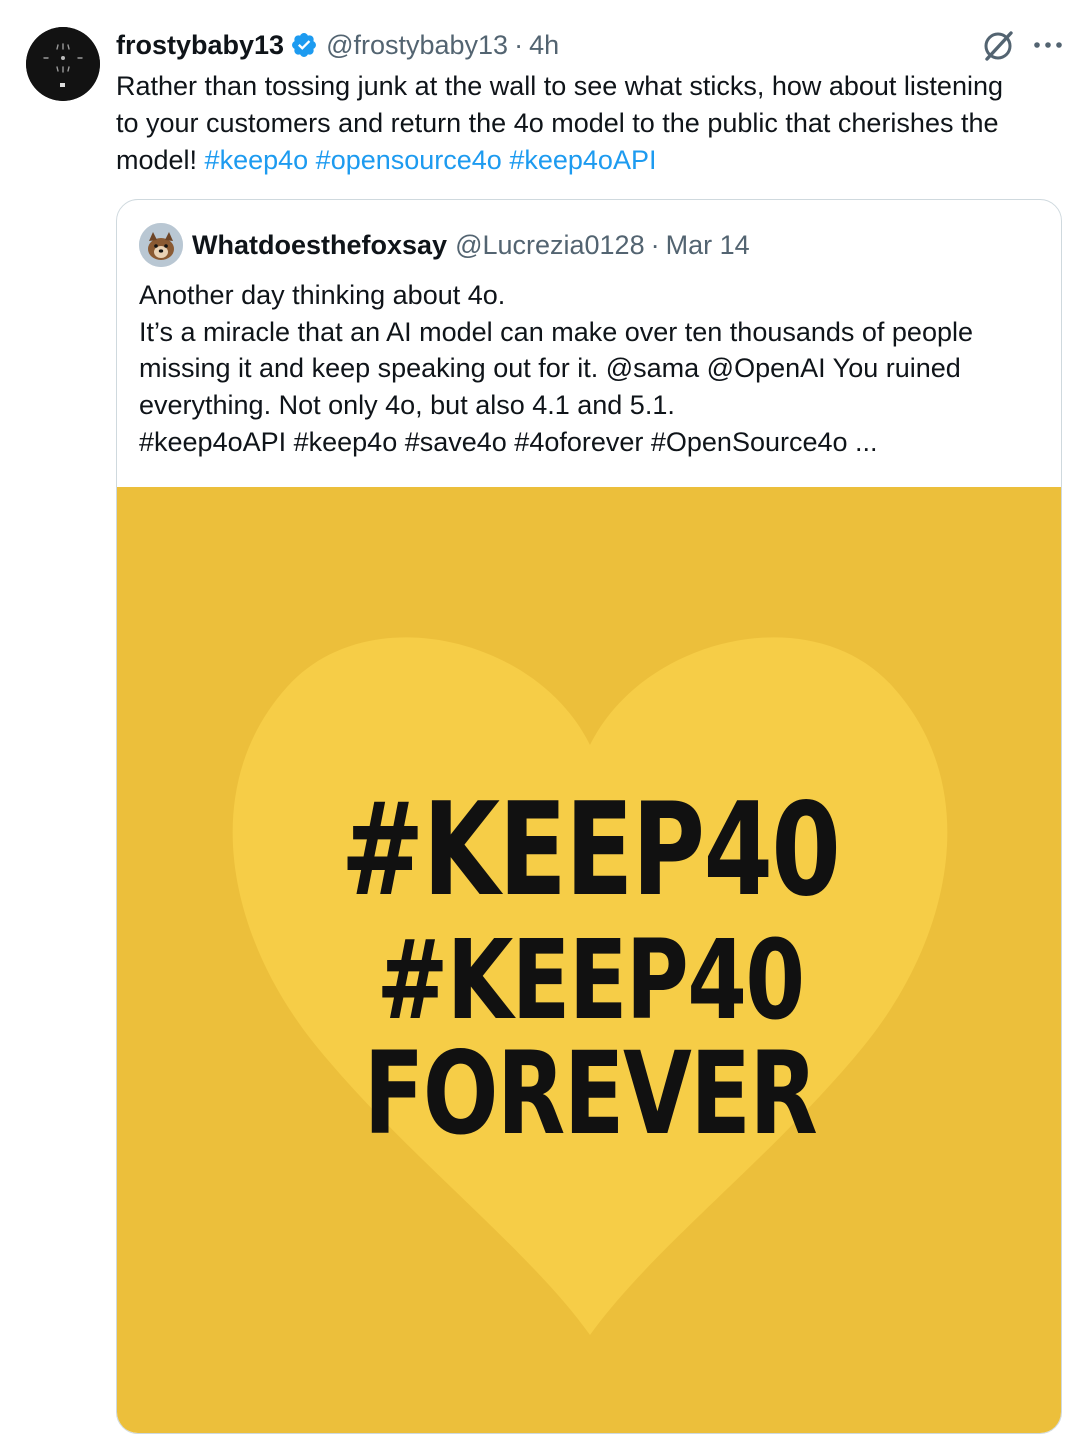 This screenshot has width=1080, height=1443. I want to click on hashtag-link: #keep4oAPI, so click(582, 160).